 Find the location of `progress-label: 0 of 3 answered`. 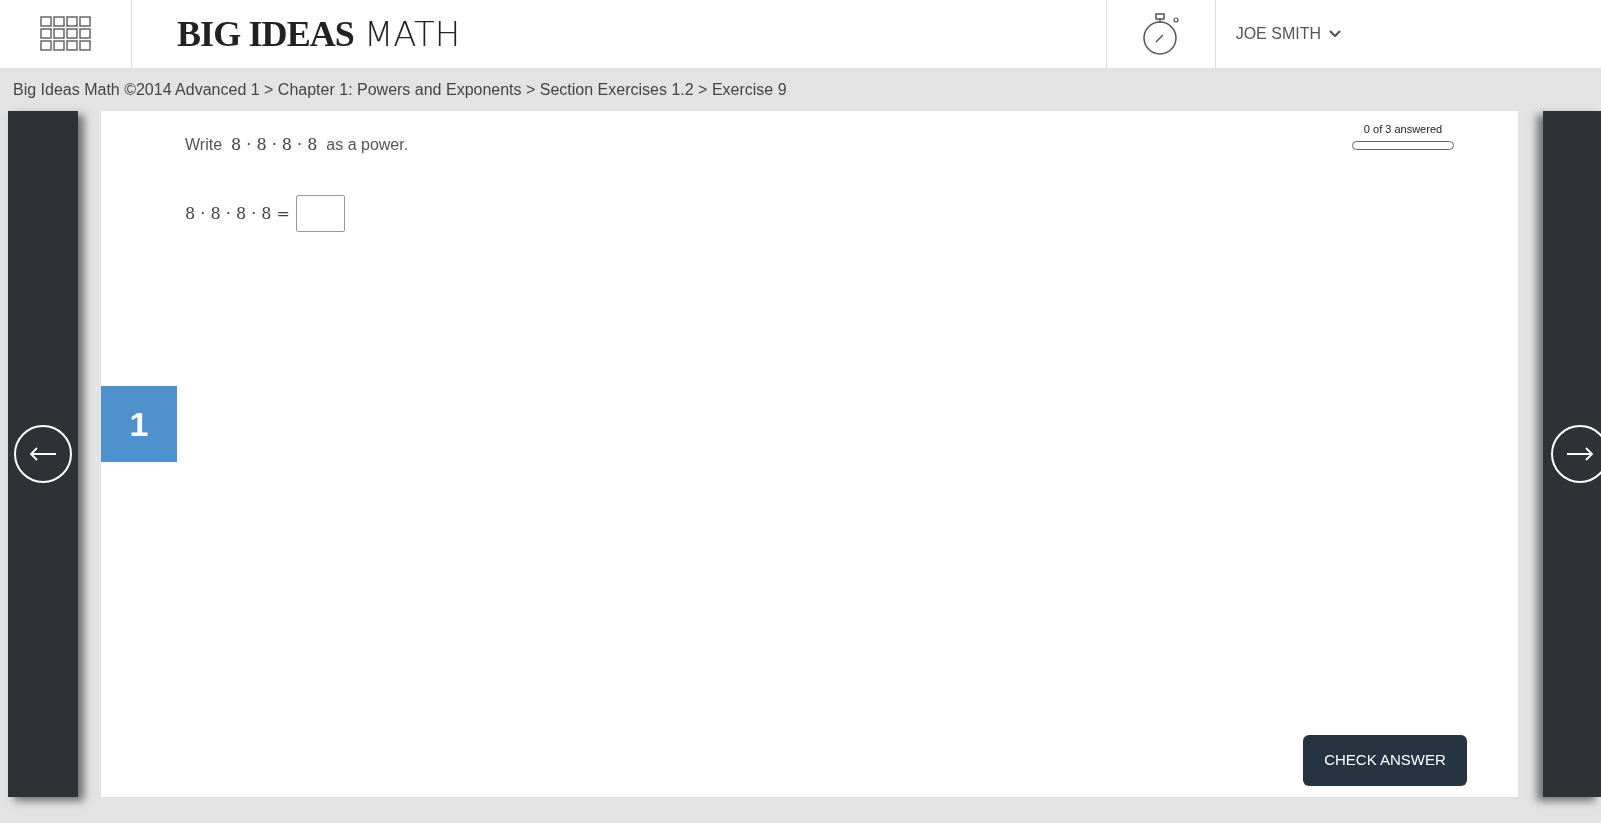

progress-label: 0 of 3 answered is located at coordinates (1403, 129).